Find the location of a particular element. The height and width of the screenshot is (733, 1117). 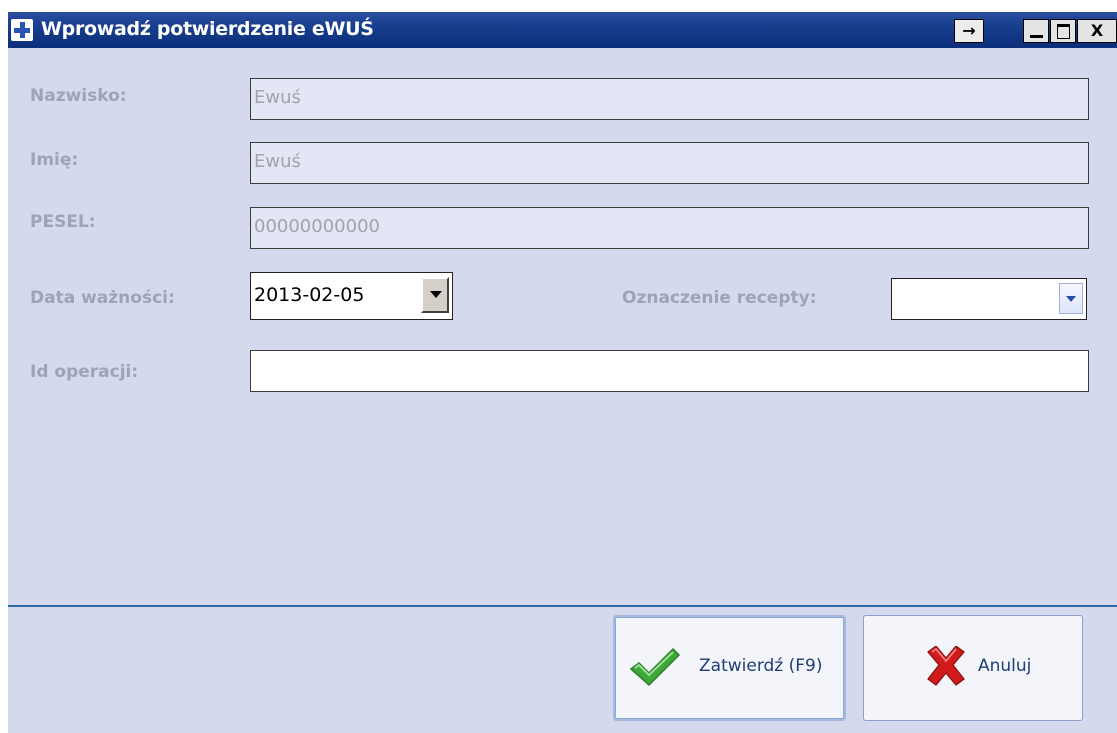

data-waznosci-date-picker: 2013-02-05 is located at coordinates (351, 296).